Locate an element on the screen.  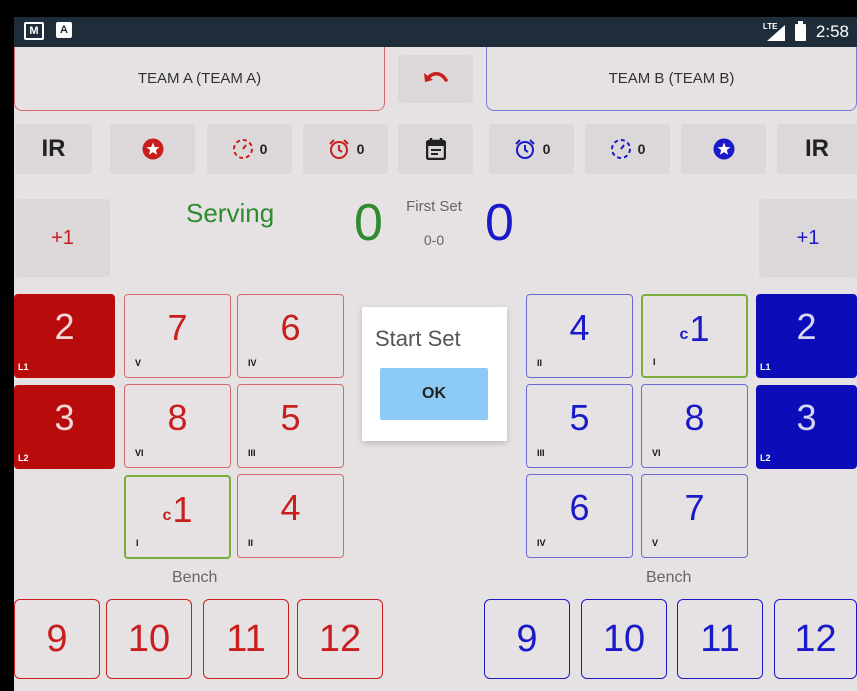
team-b-challenge-button: 0 is located at coordinates (627, 149).